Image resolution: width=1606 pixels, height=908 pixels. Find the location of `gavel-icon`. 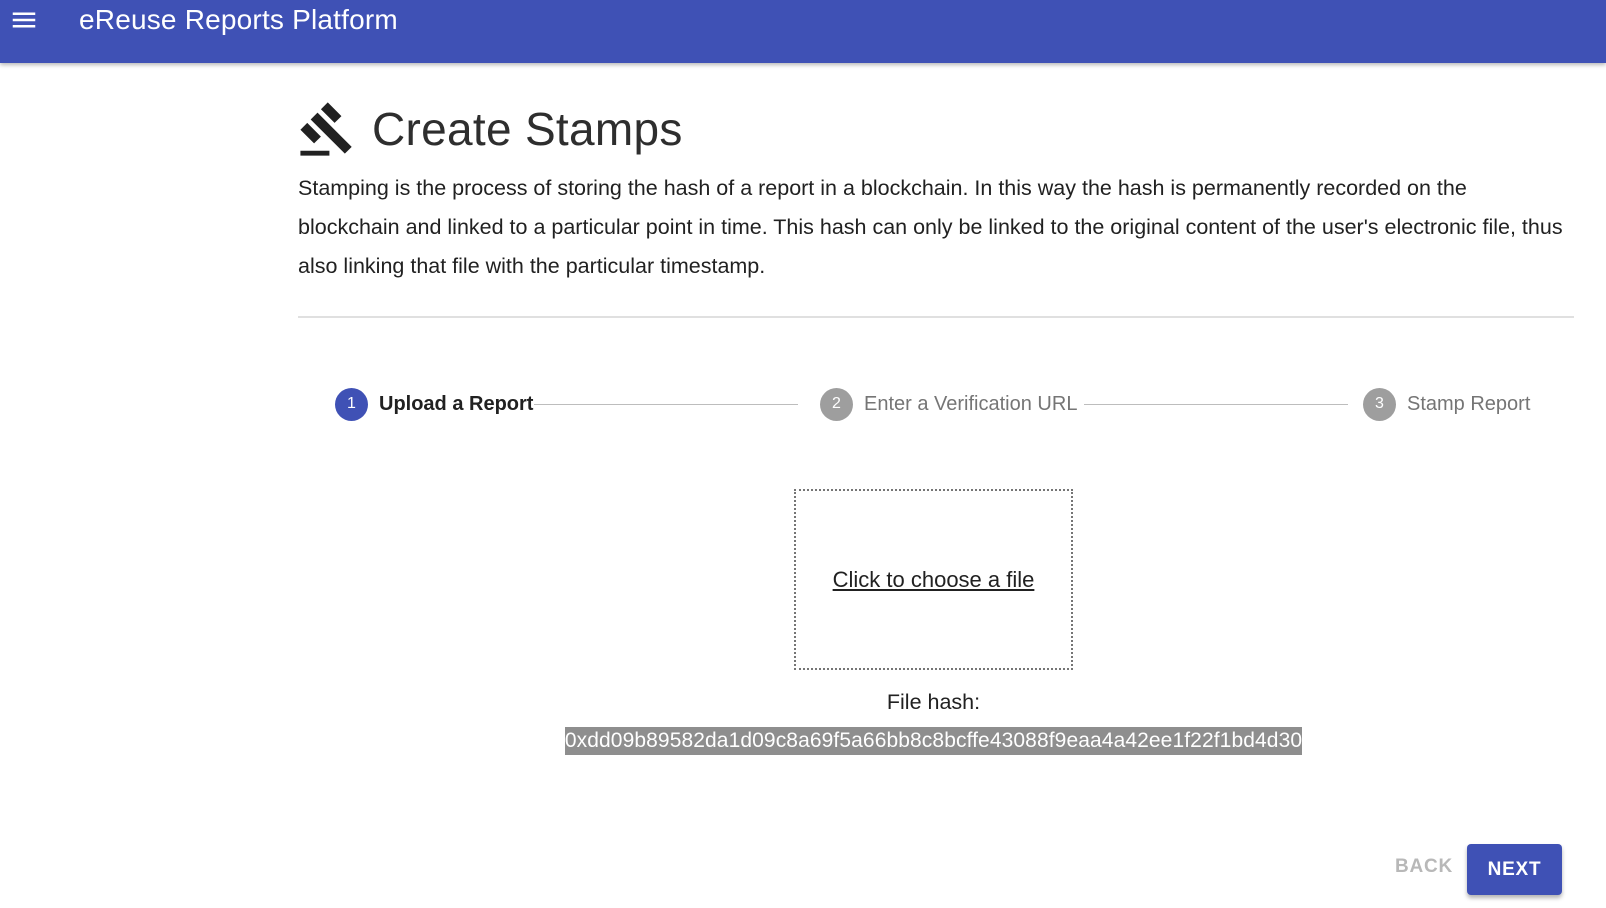

gavel-icon is located at coordinates (326, 129).